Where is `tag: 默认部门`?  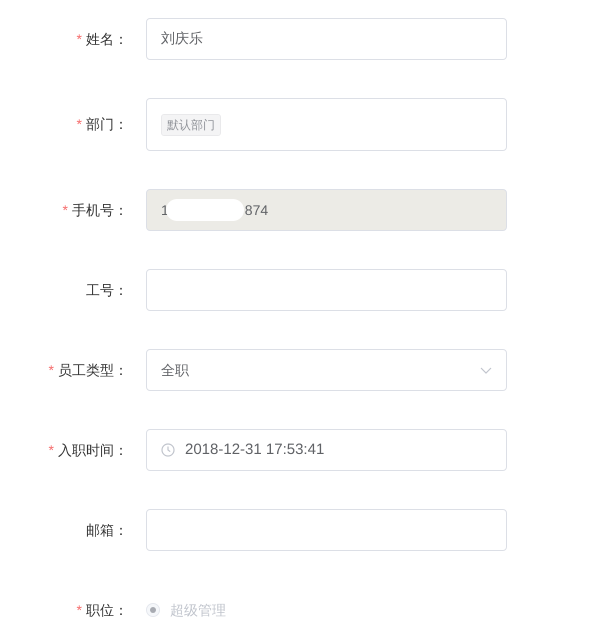 tag: 默认部门 is located at coordinates (191, 125).